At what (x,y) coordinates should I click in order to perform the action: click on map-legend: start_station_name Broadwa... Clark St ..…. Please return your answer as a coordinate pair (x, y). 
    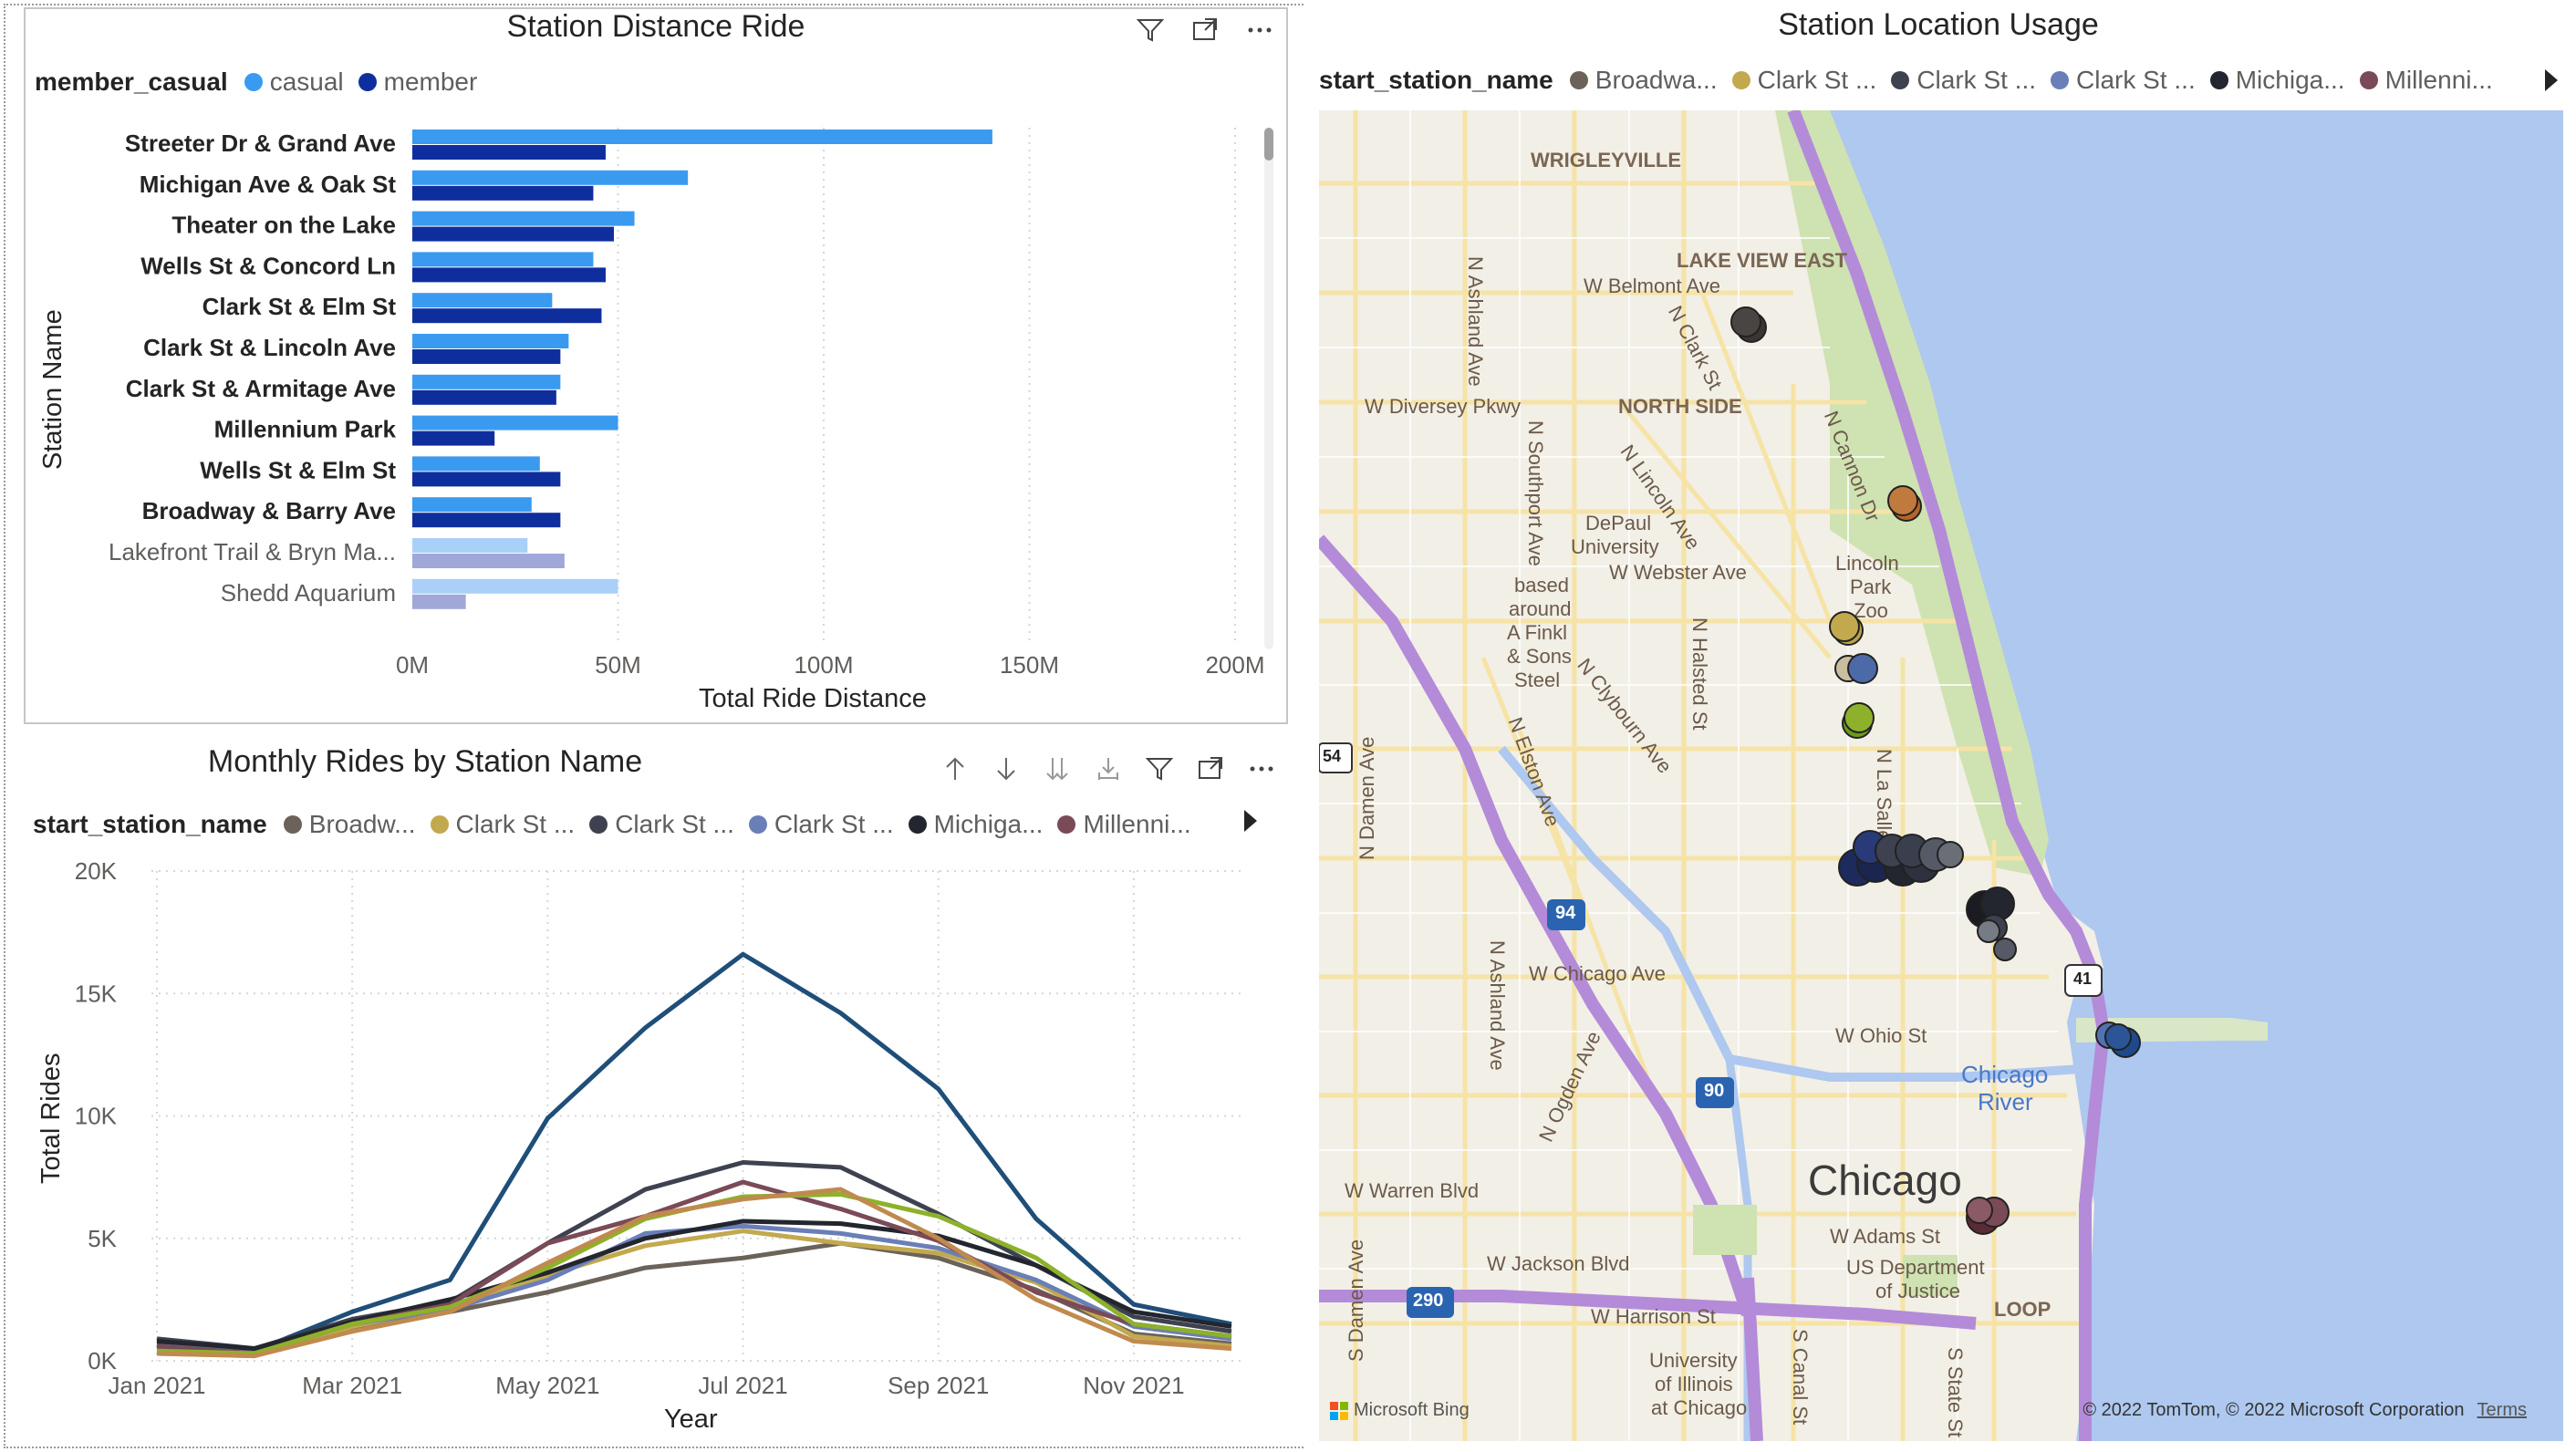
    Looking at the image, I should click on (1913, 80).